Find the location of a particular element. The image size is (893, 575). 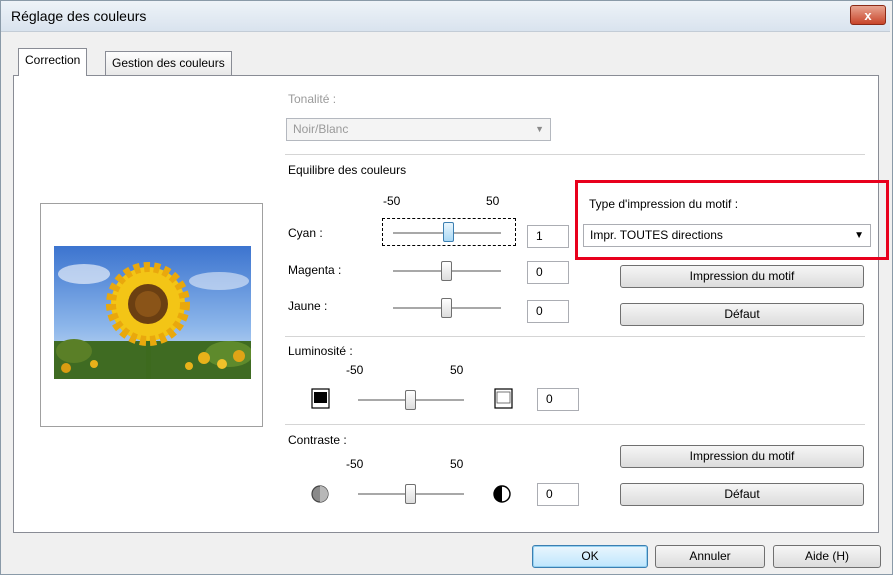

dark-brightness-icon is located at coordinates (320, 399).